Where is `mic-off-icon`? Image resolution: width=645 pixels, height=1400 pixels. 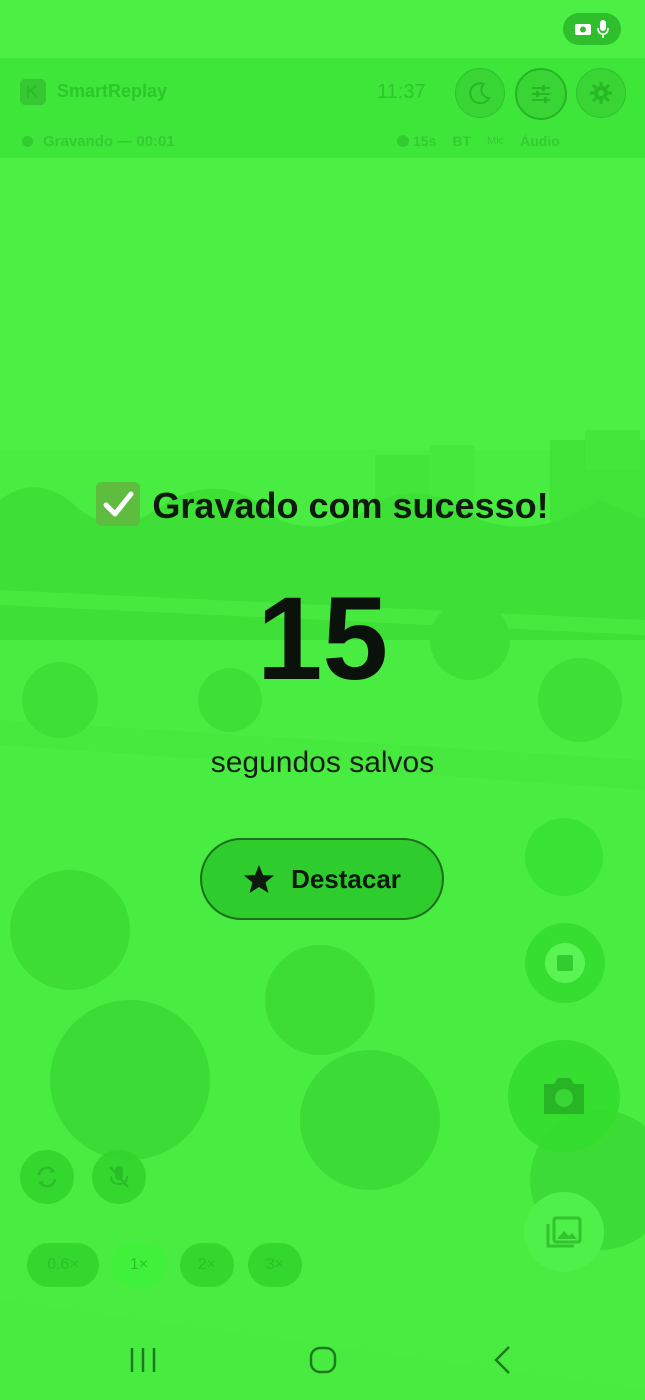 mic-off-icon is located at coordinates (119, 1177).